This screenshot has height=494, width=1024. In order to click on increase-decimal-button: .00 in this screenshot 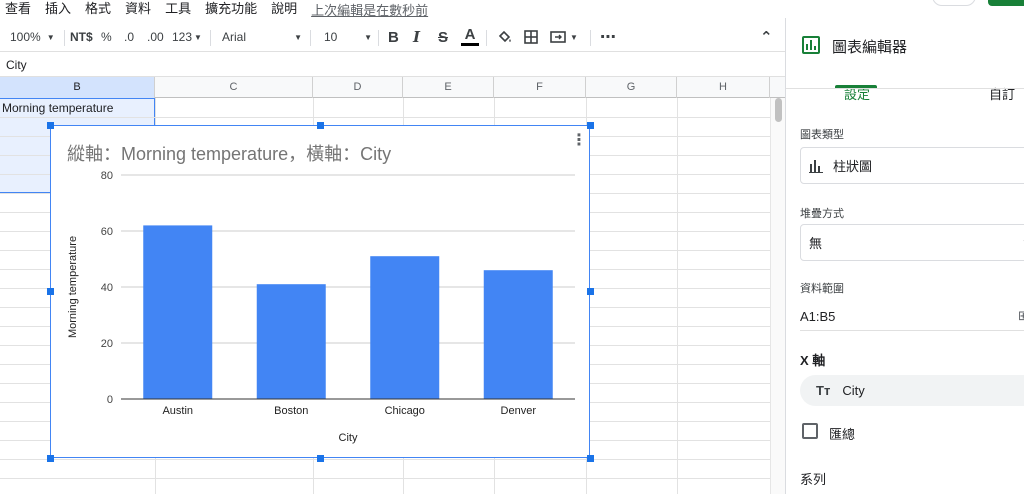, I will do `click(155, 37)`.